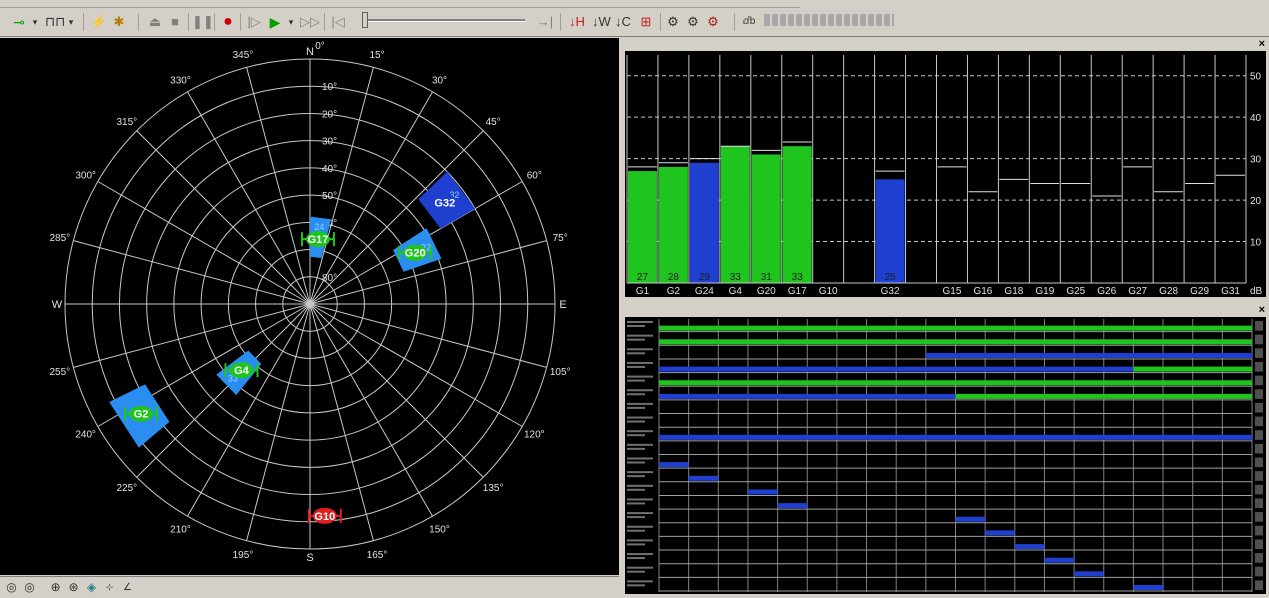 This screenshot has width=1269, height=598. Describe the element at coordinates (71, 22) in the screenshot. I see `waveform-dropdown-icon: ▾` at that location.